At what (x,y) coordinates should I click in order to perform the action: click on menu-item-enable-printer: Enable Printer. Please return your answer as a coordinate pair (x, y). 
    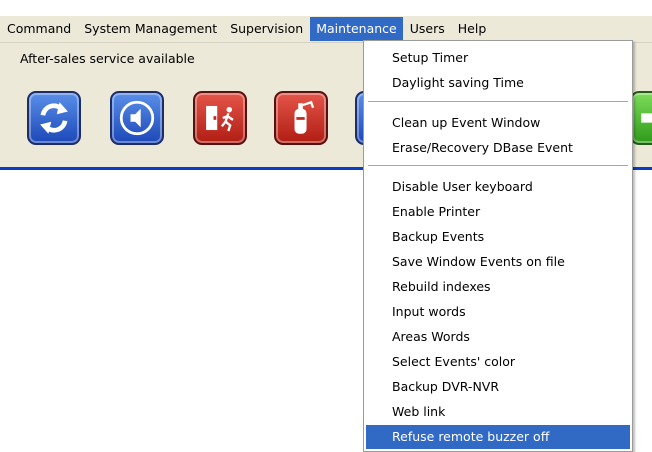
    Looking at the image, I should click on (498, 212).